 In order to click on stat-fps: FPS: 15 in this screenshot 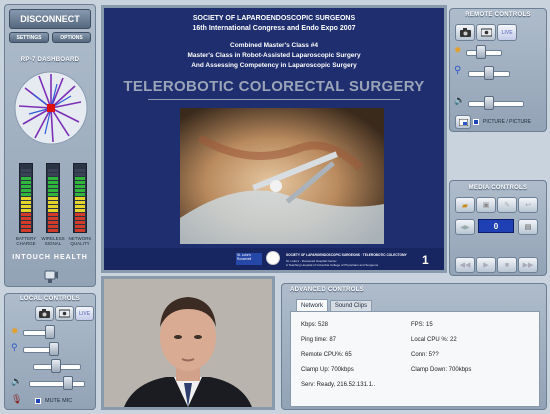, I will do `click(422, 325)`.